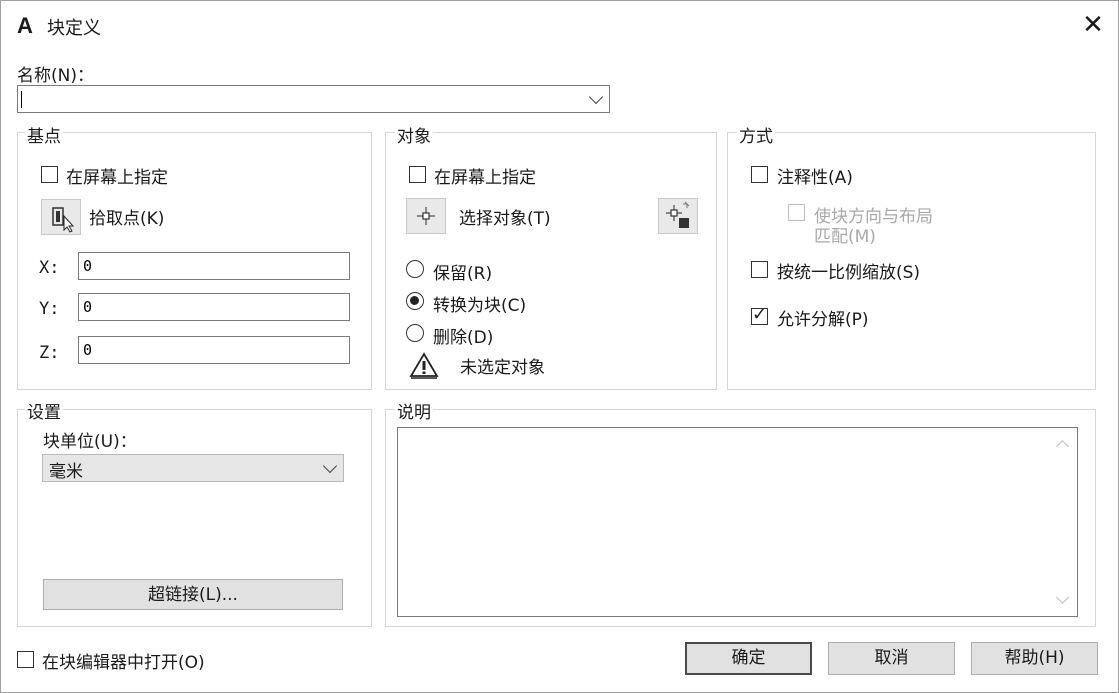 The height and width of the screenshot is (693, 1119). Describe the element at coordinates (1062, 446) in the screenshot. I see `scroll-up-icon` at that location.